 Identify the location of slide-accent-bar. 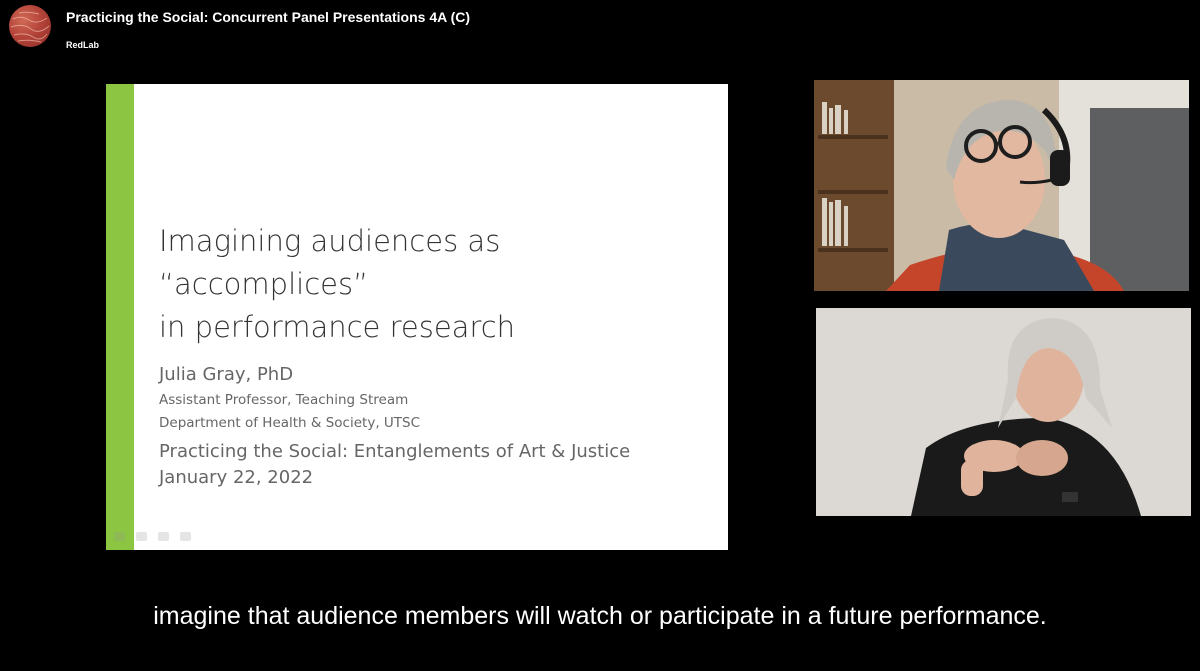
(120, 317).